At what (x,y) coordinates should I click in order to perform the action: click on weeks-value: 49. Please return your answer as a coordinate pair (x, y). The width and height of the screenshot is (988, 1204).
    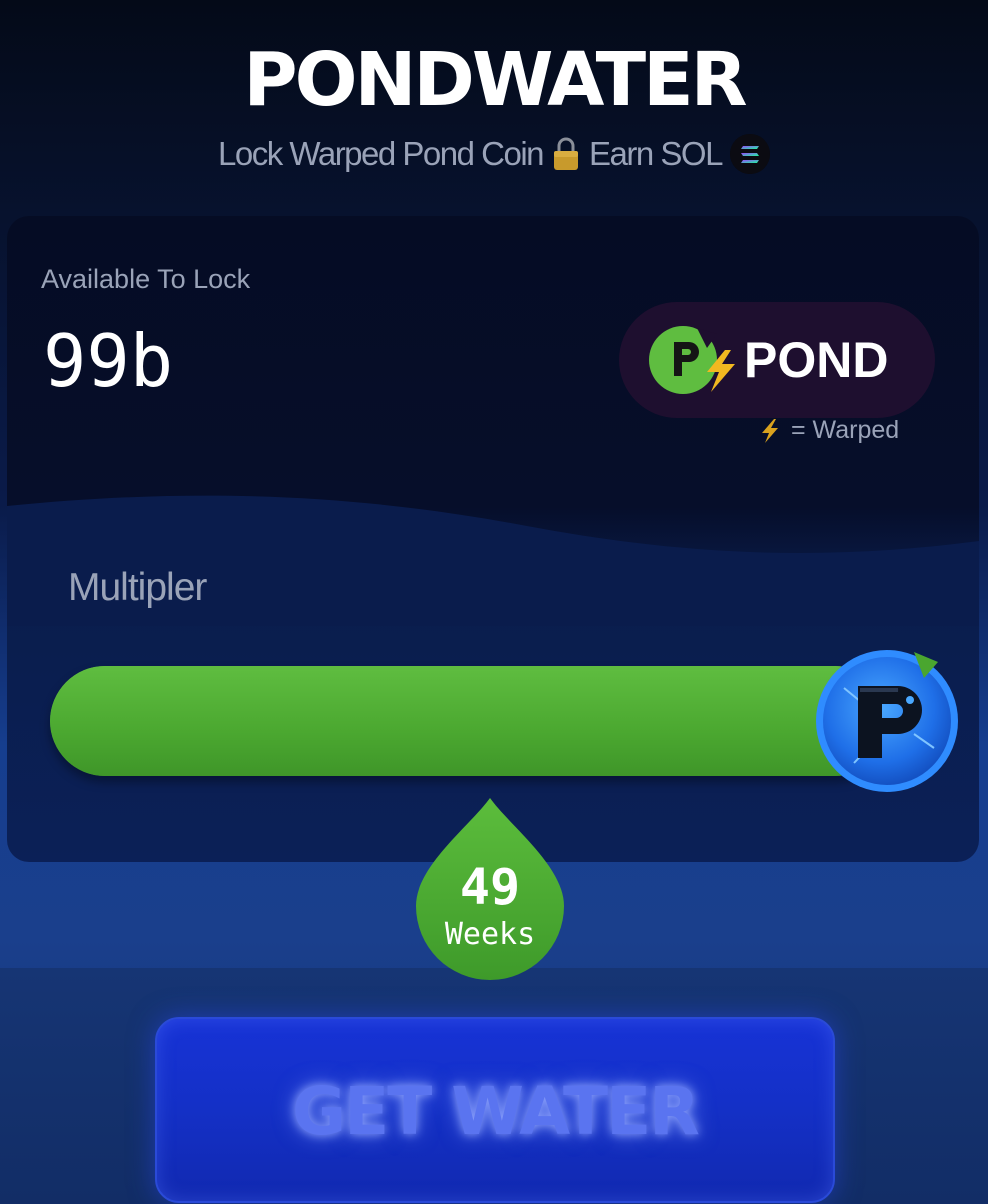
    Looking at the image, I should click on (490, 887).